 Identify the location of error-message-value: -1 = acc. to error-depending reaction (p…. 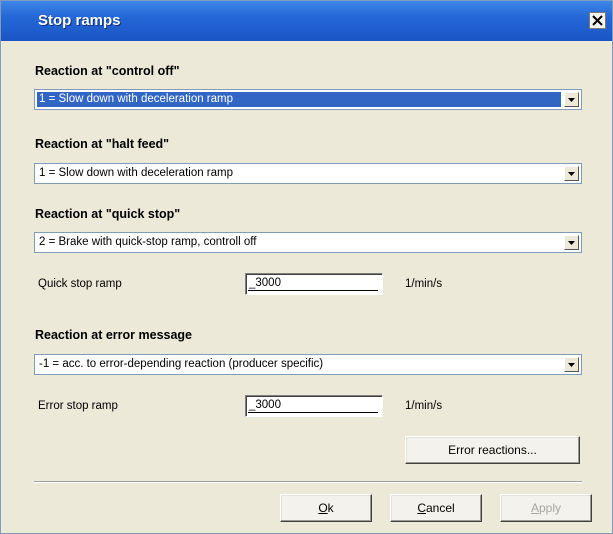
(181, 364).